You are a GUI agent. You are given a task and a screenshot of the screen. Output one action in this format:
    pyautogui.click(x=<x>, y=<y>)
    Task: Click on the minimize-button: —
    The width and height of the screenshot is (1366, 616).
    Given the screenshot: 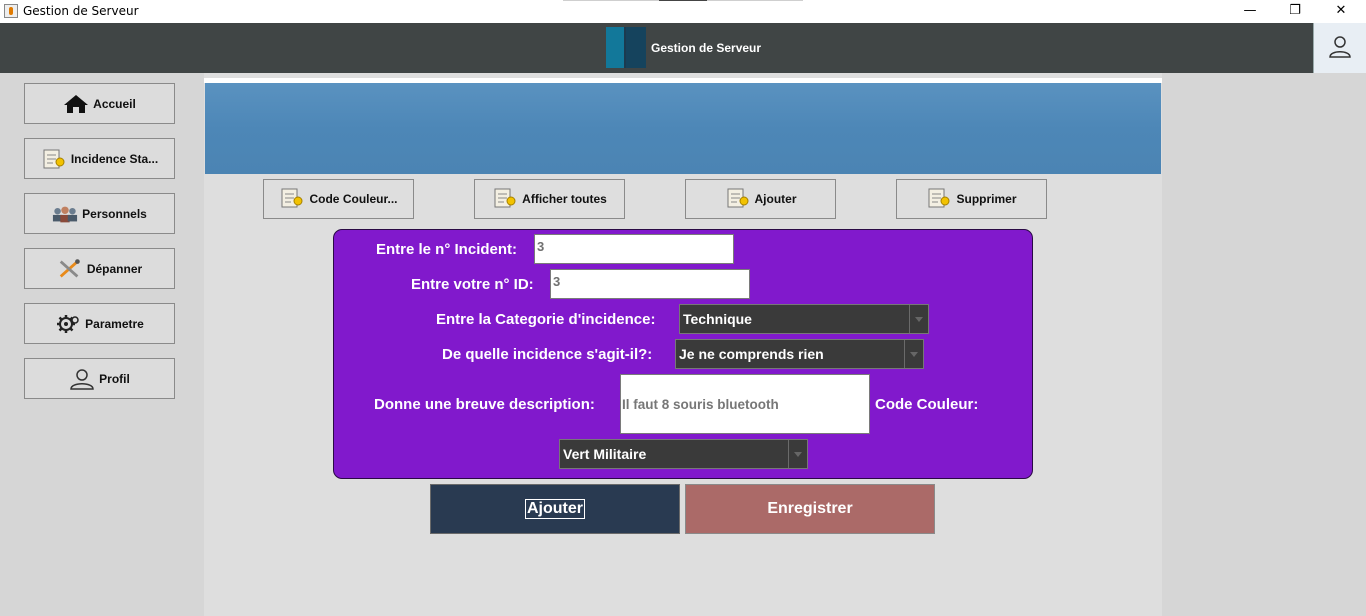 What is the action you would take?
    pyautogui.click(x=1250, y=11)
    